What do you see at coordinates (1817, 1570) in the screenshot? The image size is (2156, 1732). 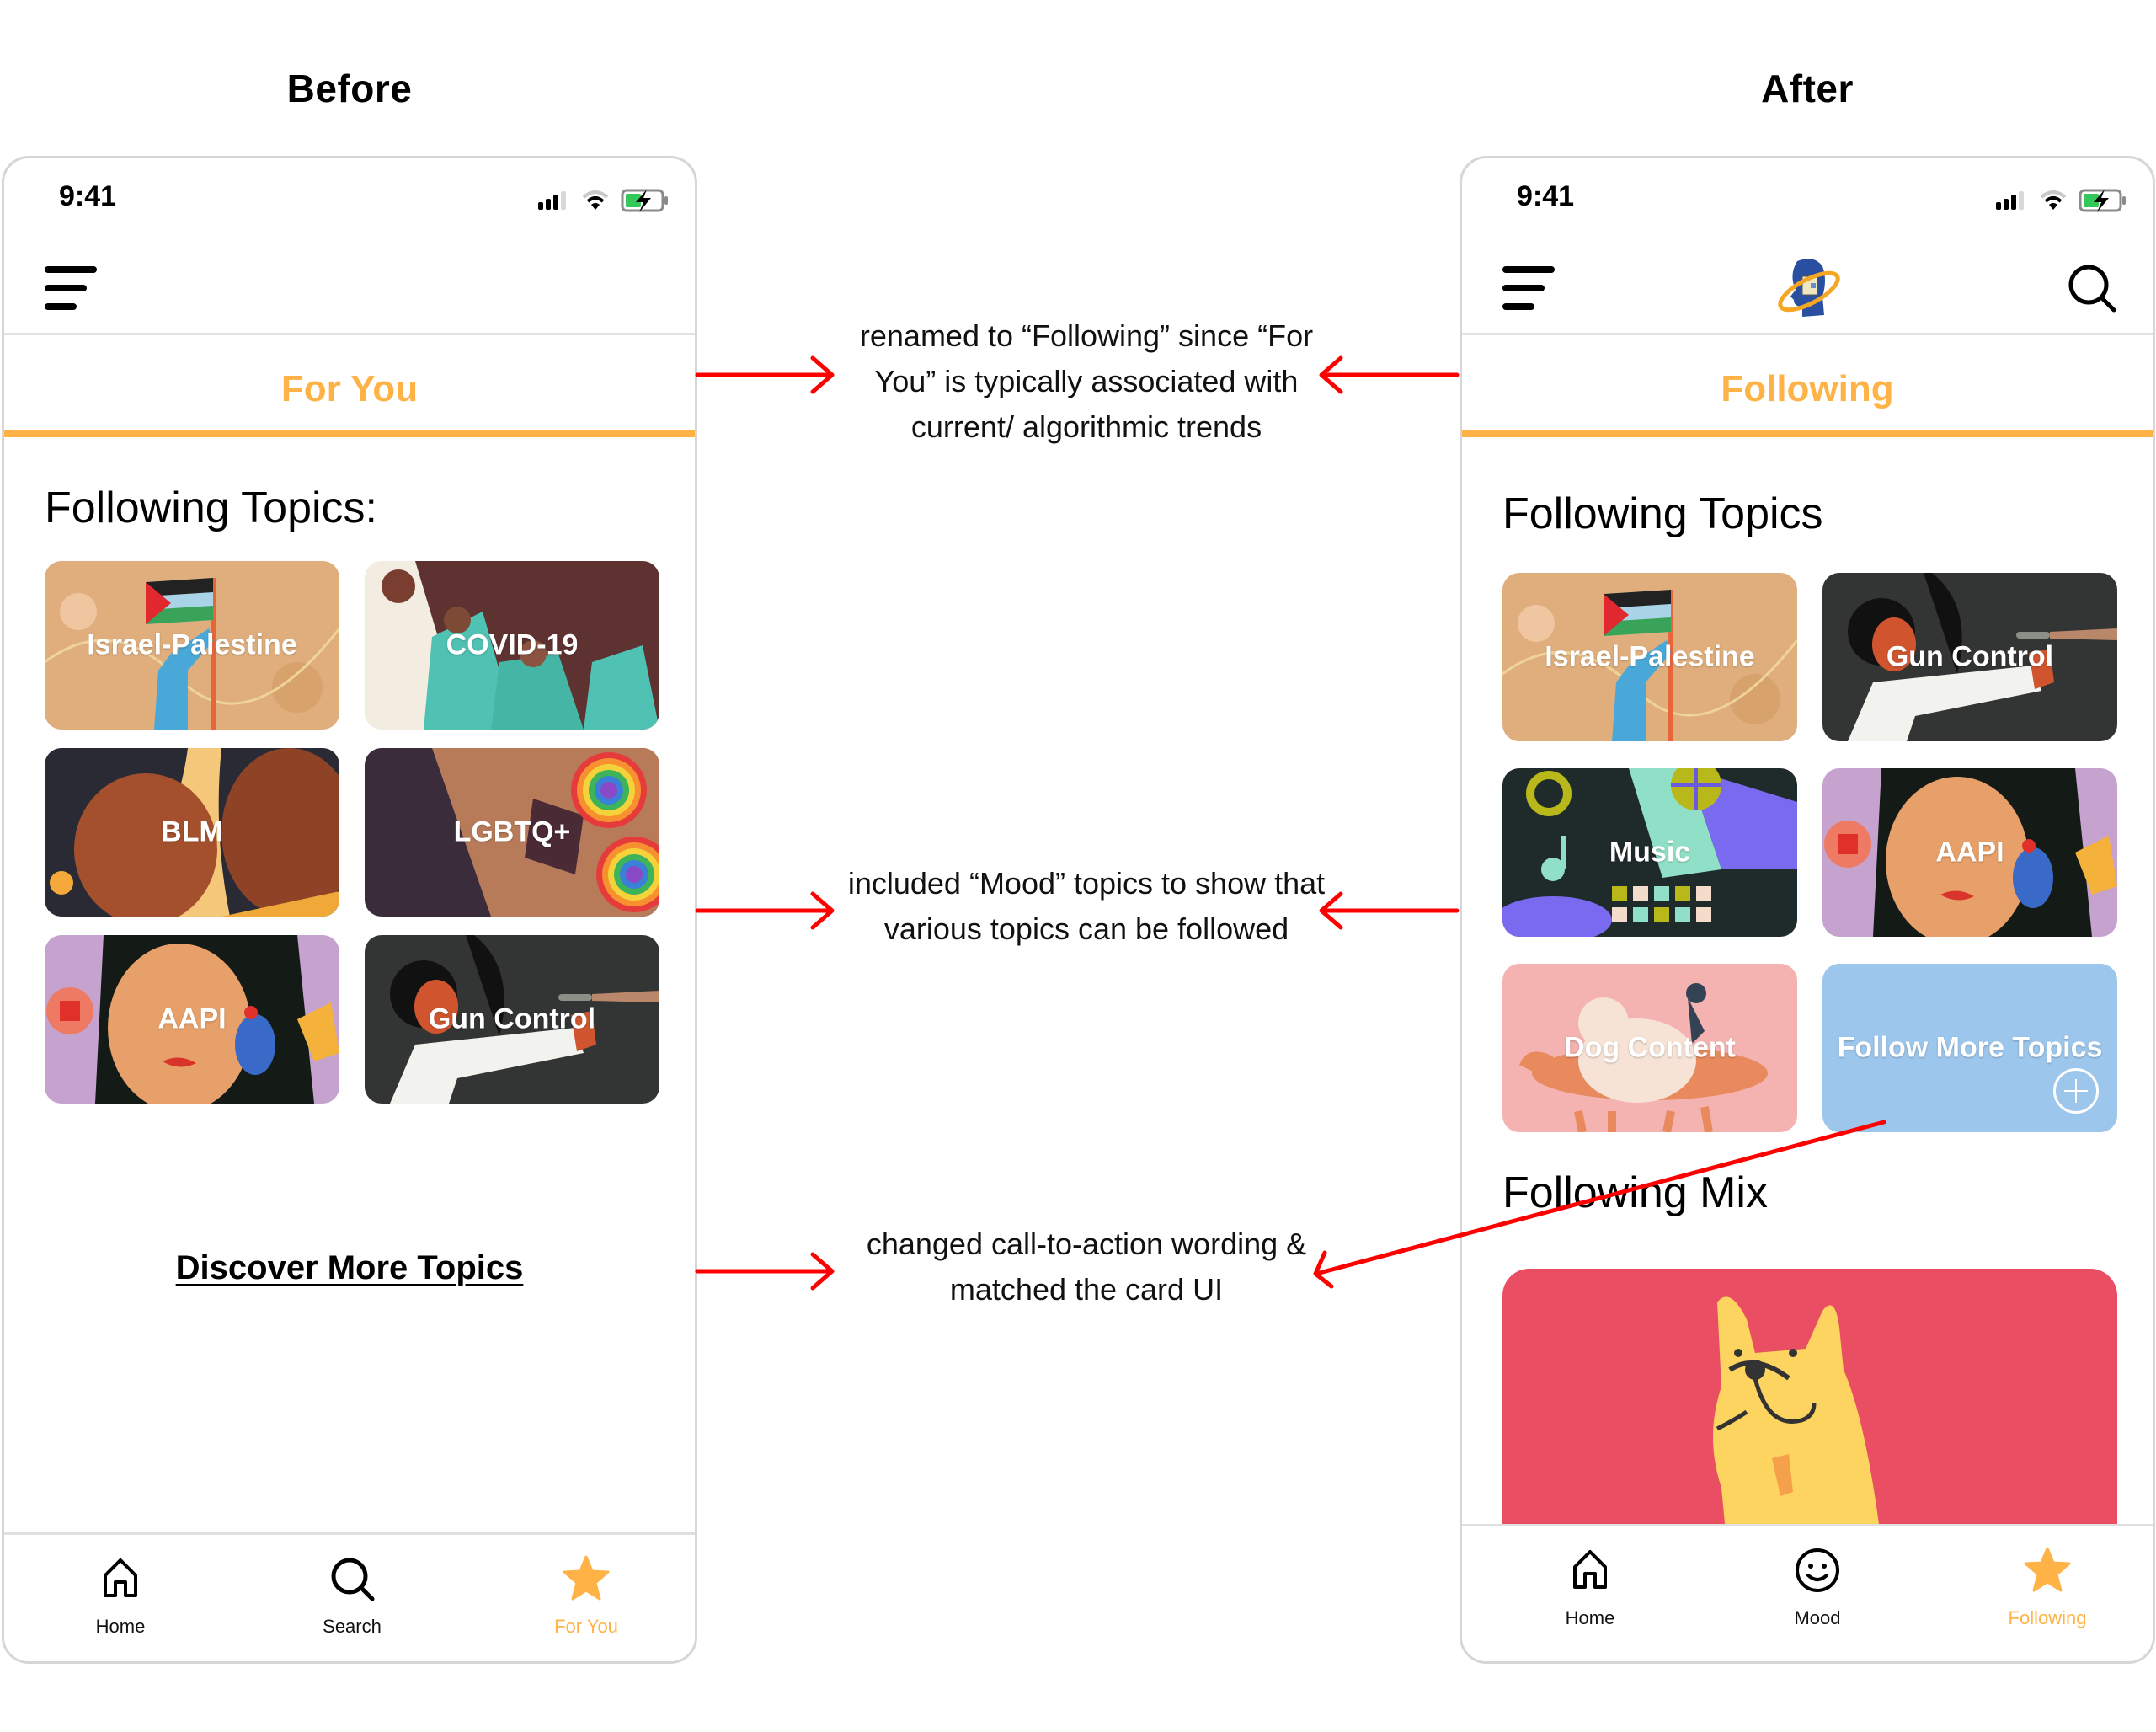 I see `smiley-icon` at bounding box center [1817, 1570].